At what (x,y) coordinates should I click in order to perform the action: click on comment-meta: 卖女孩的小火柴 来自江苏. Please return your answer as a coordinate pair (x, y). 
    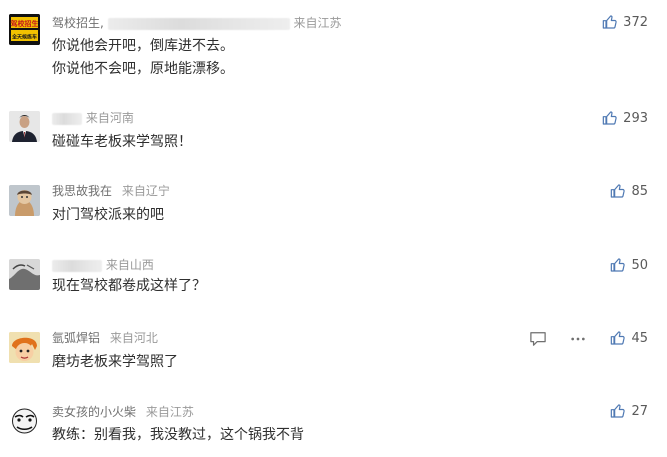
    Looking at the image, I should click on (123, 412).